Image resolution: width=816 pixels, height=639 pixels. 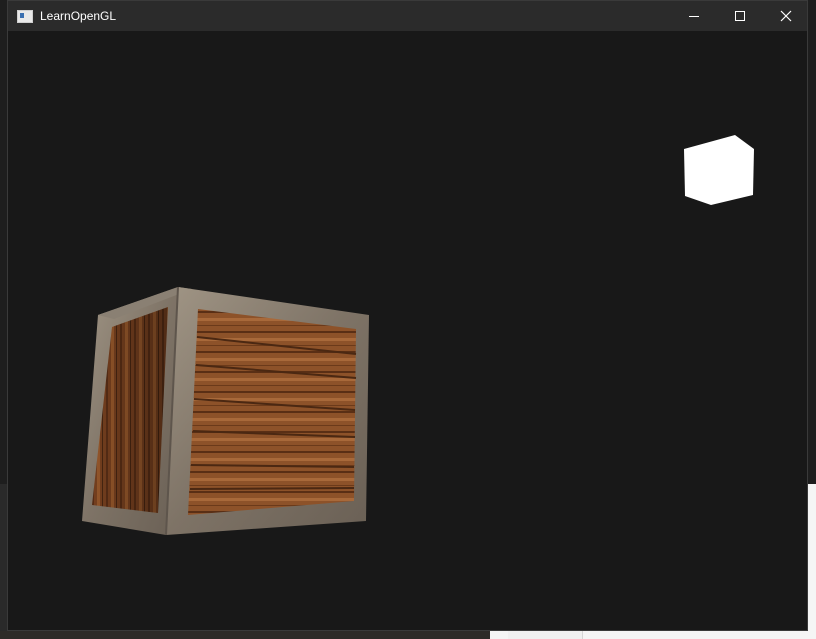 What do you see at coordinates (245, 635) in the screenshot?
I see `background-taskbar-strip` at bounding box center [245, 635].